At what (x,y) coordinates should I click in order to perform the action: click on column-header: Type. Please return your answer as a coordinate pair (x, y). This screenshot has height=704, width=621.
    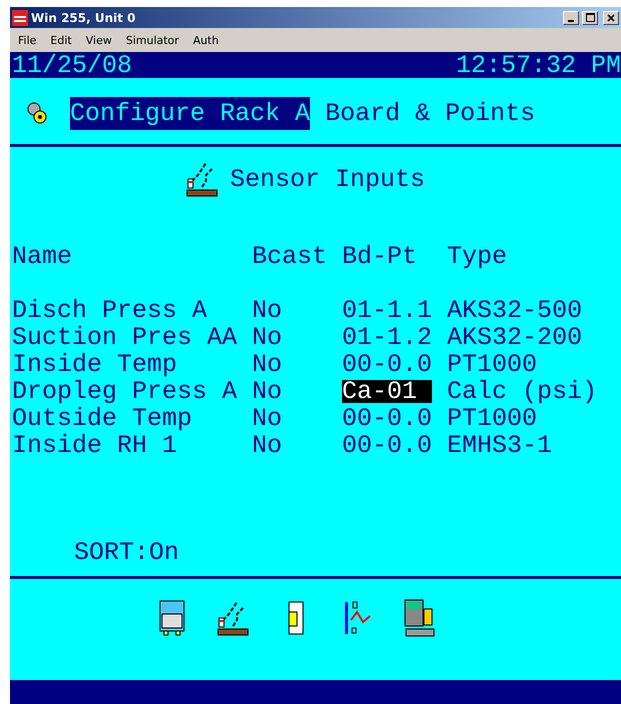
    Looking at the image, I should click on (477, 256).